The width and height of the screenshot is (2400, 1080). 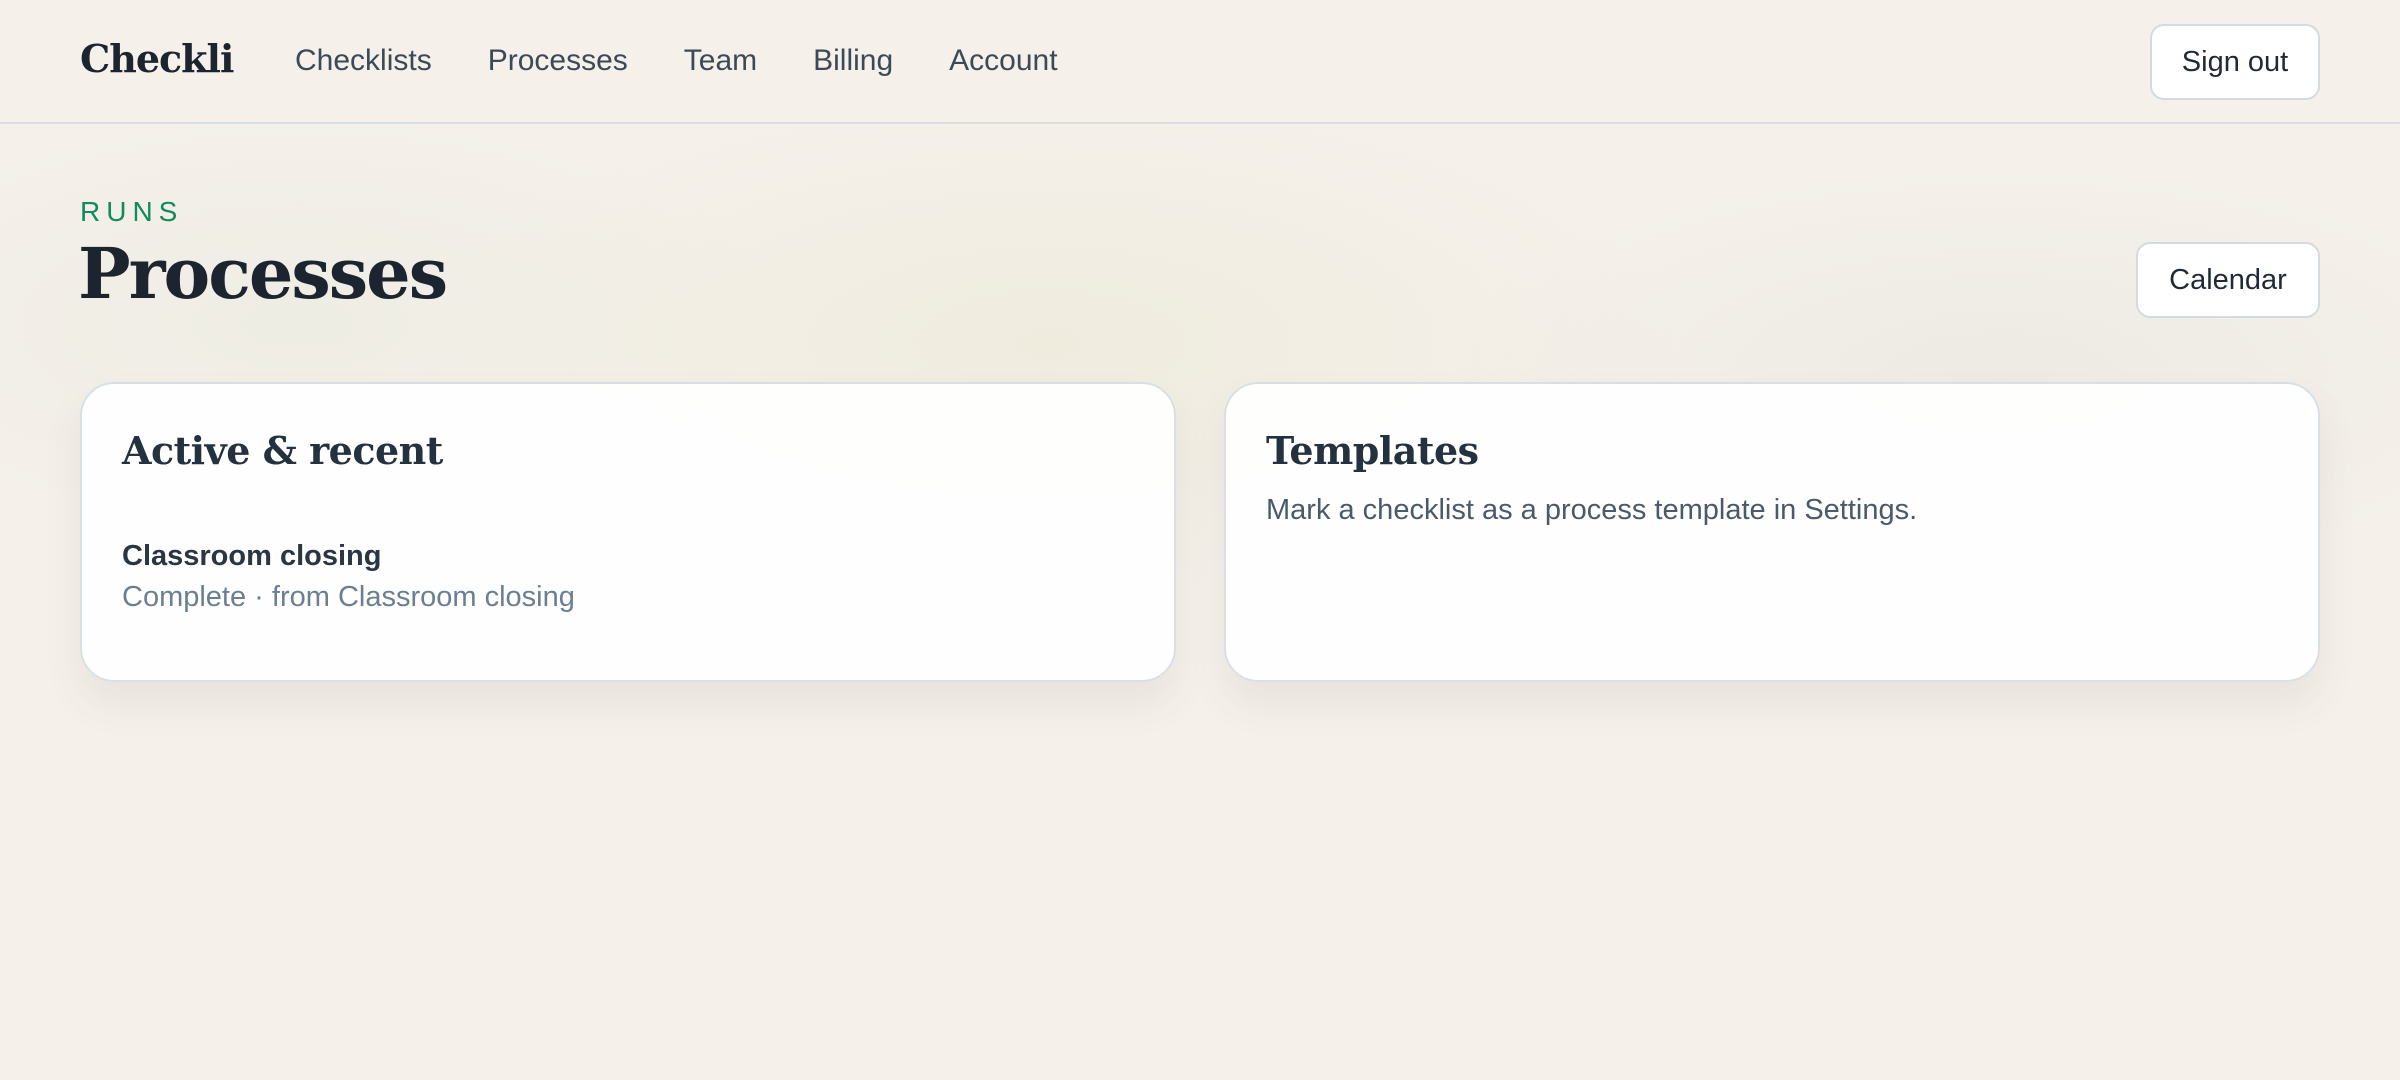 I want to click on card-title: Templates, so click(x=1372, y=450).